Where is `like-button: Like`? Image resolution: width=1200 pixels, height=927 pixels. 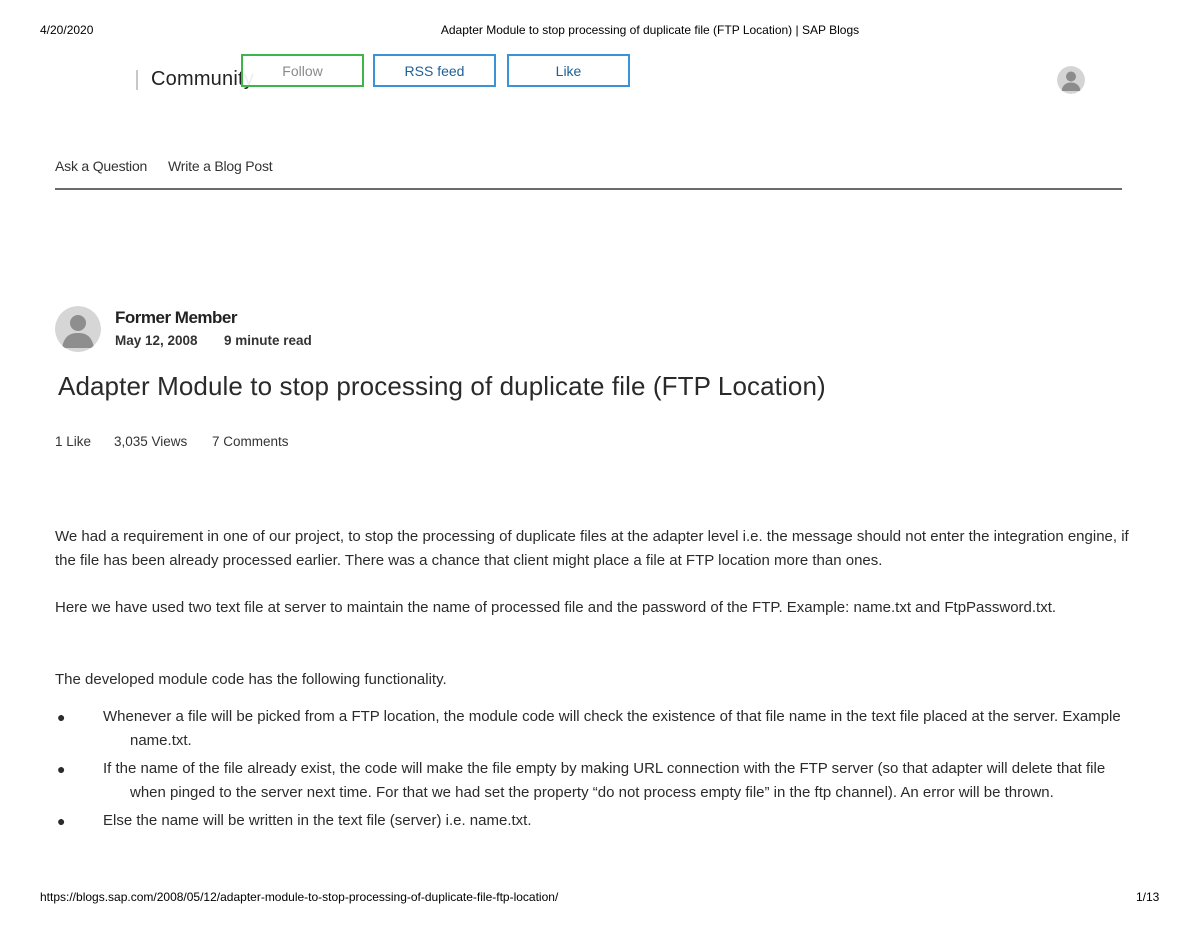
like-button: Like is located at coordinates (568, 70).